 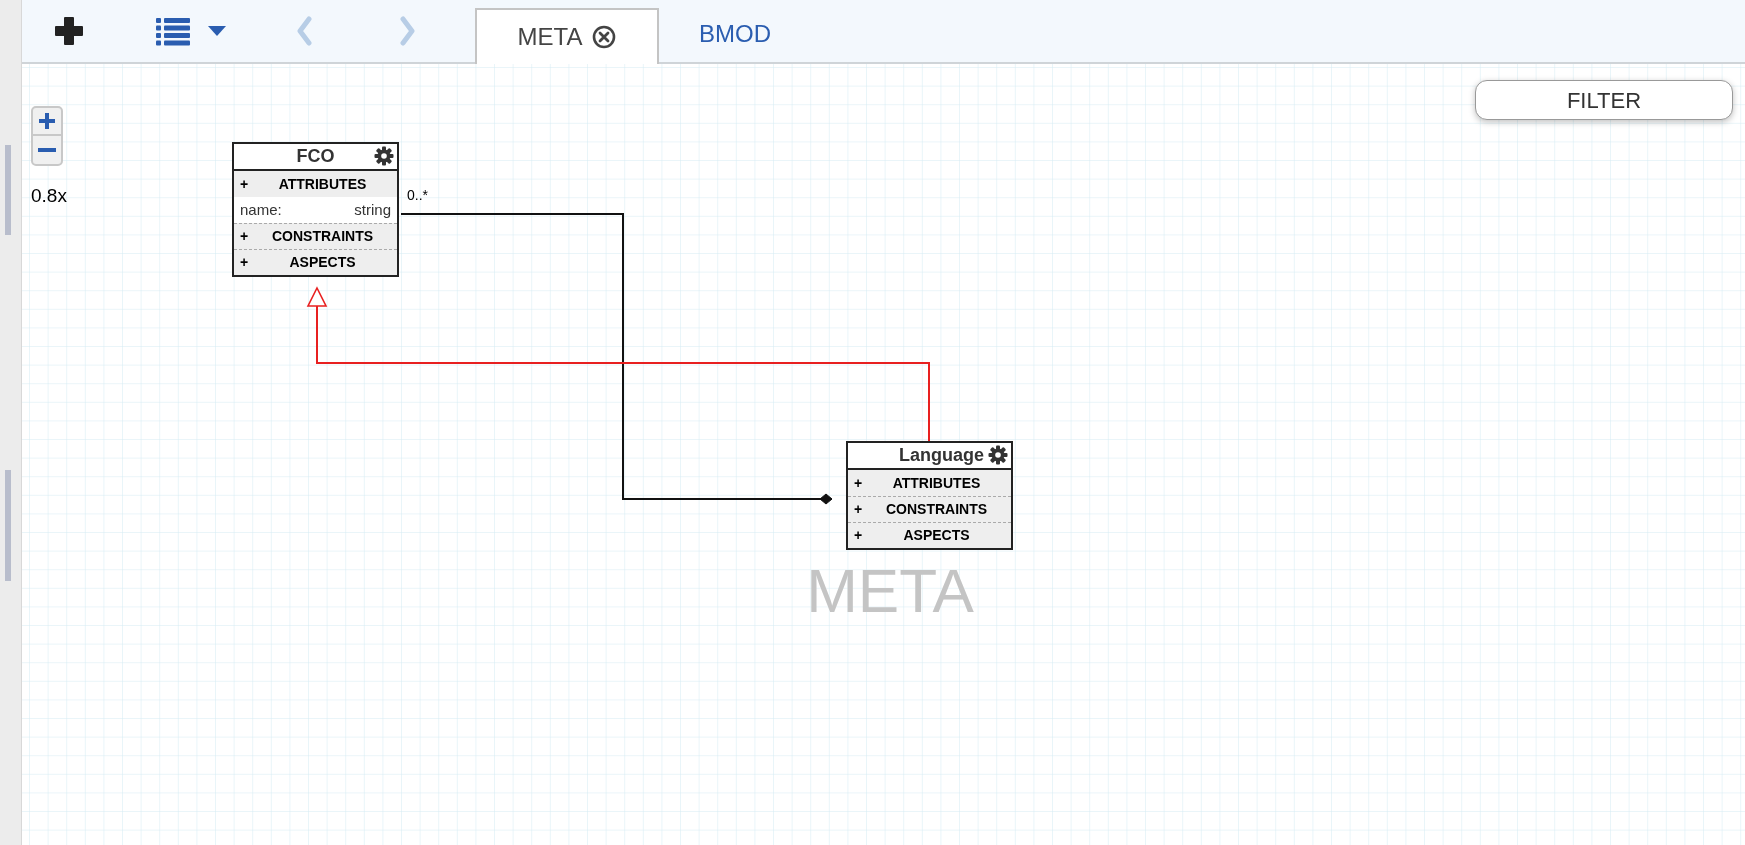 What do you see at coordinates (261, 209) in the screenshot?
I see `attribute-name: name:` at bounding box center [261, 209].